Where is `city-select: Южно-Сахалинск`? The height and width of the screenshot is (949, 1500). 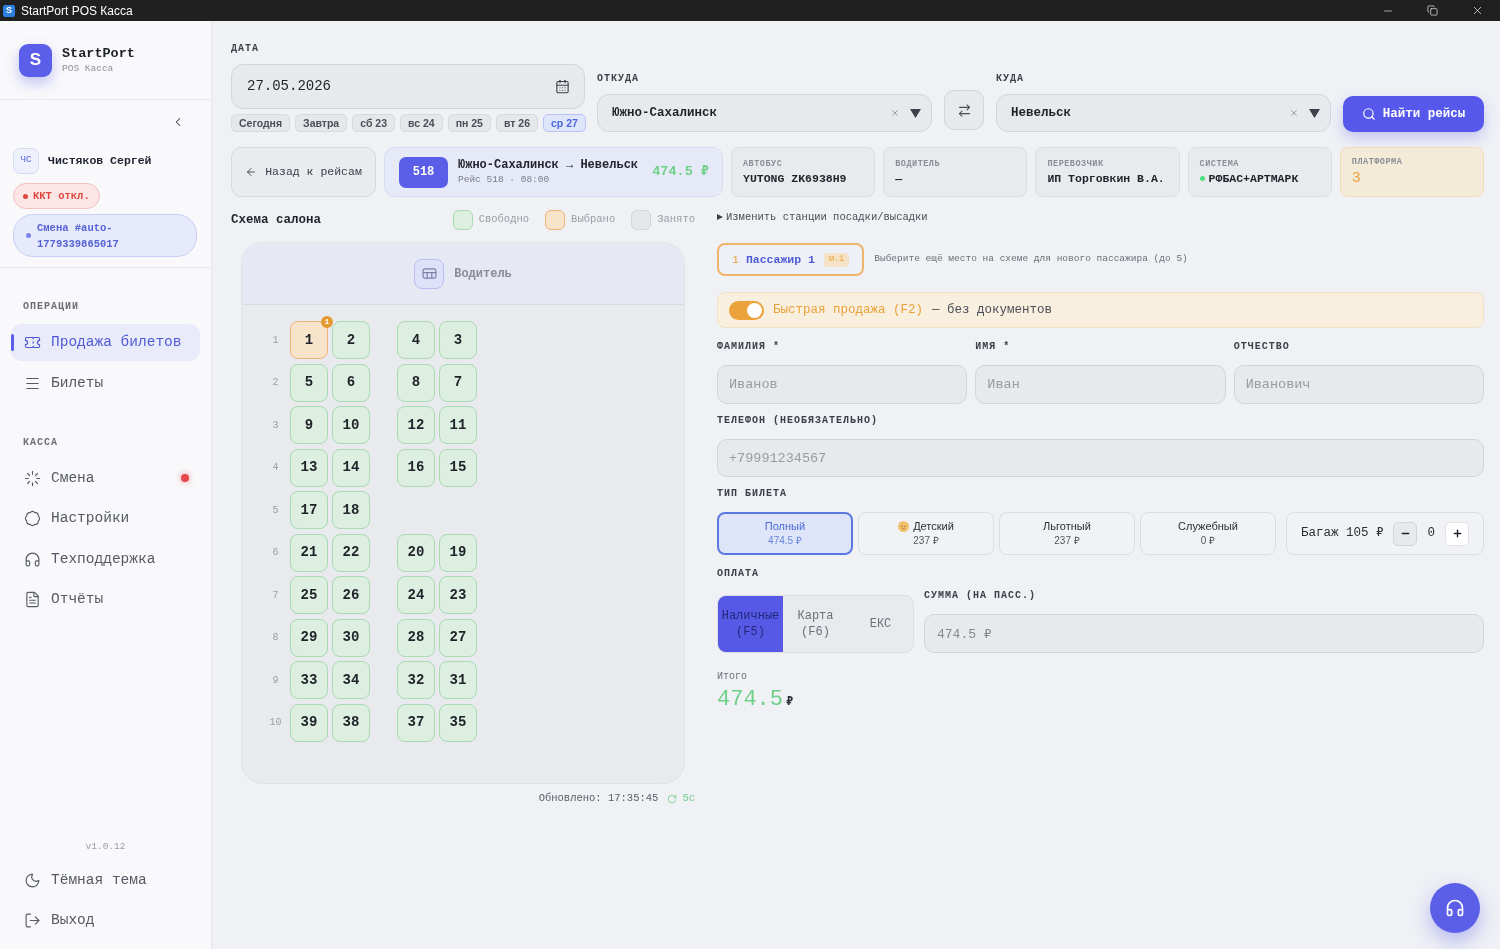 city-select: Южно-Сахалинск is located at coordinates (764, 113).